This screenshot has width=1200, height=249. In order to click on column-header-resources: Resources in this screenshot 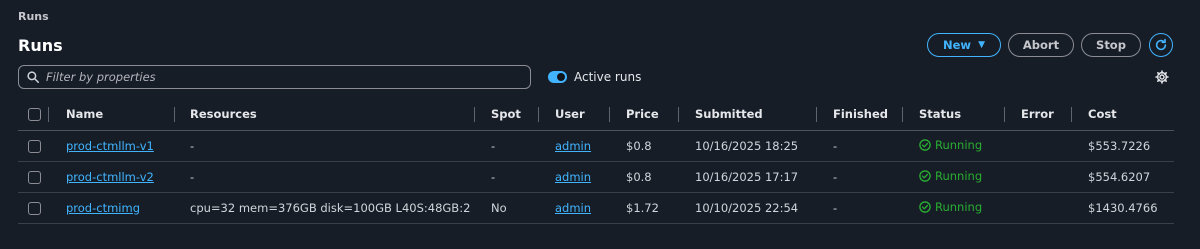, I will do `click(324, 114)`.